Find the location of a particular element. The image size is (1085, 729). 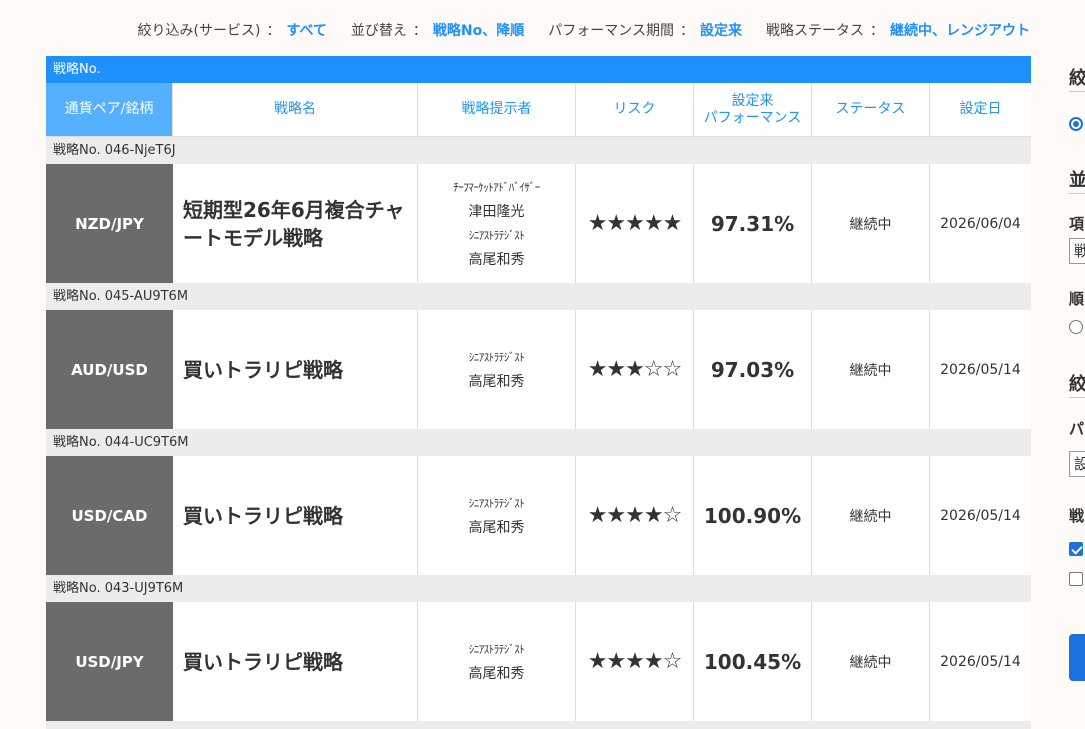

service-filter: 絞り込み(サービス) ： すべて is located at coordinates (232, 30).